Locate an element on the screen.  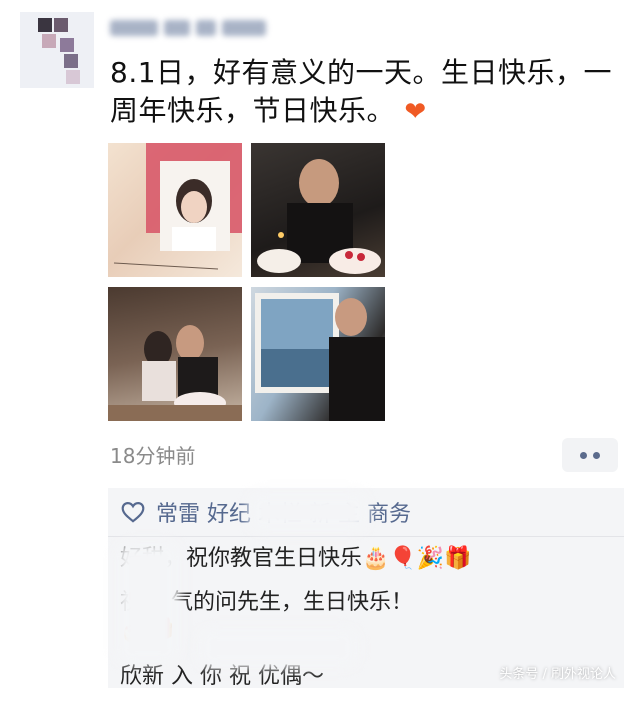
heart-icon: ❤ is located at coordinates (415, 112).